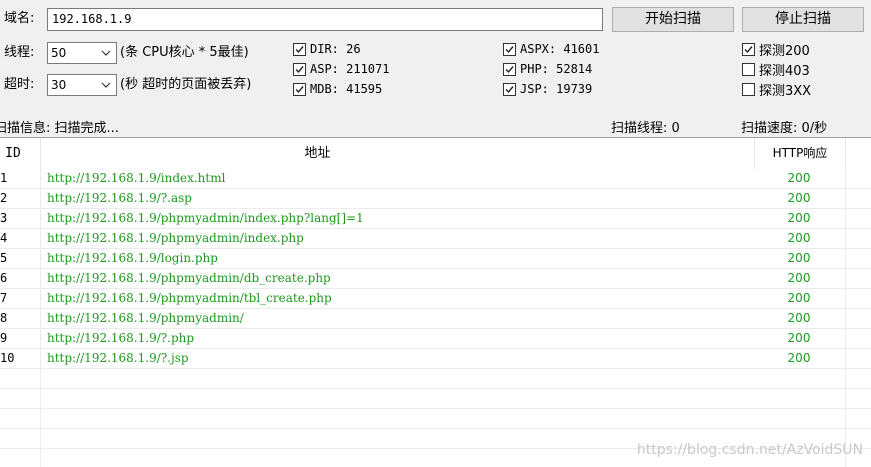 The height and width of the screenshot is (467, 871). Describe the element at coordinates (785, 91) in the screenshot. I see `probe-label: 探测3XX` at that location.